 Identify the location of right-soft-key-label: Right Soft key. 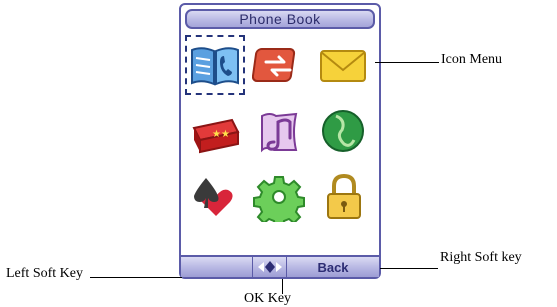
(481, 257).